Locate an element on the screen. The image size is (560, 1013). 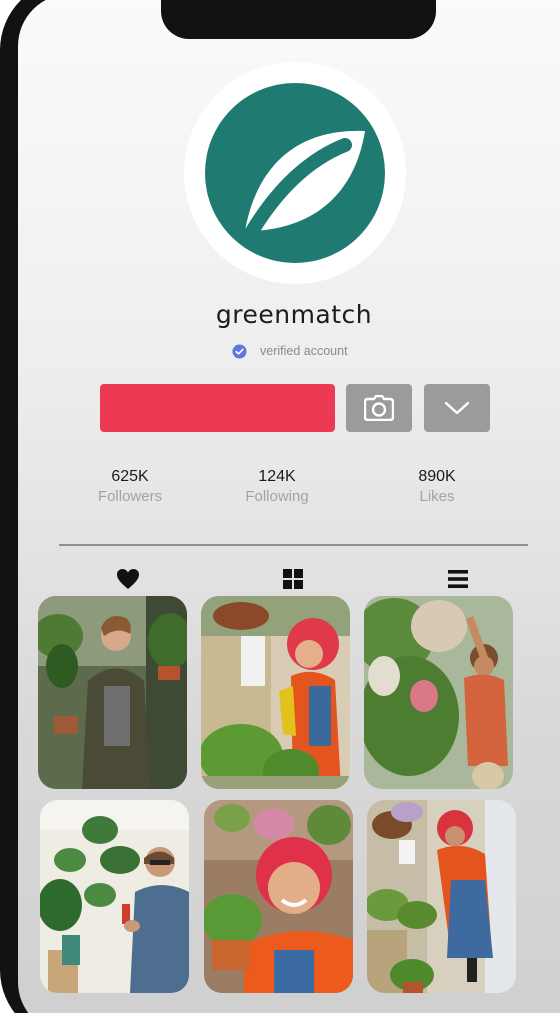
profile-username: greenmatch is located at coordinates (294, 314).